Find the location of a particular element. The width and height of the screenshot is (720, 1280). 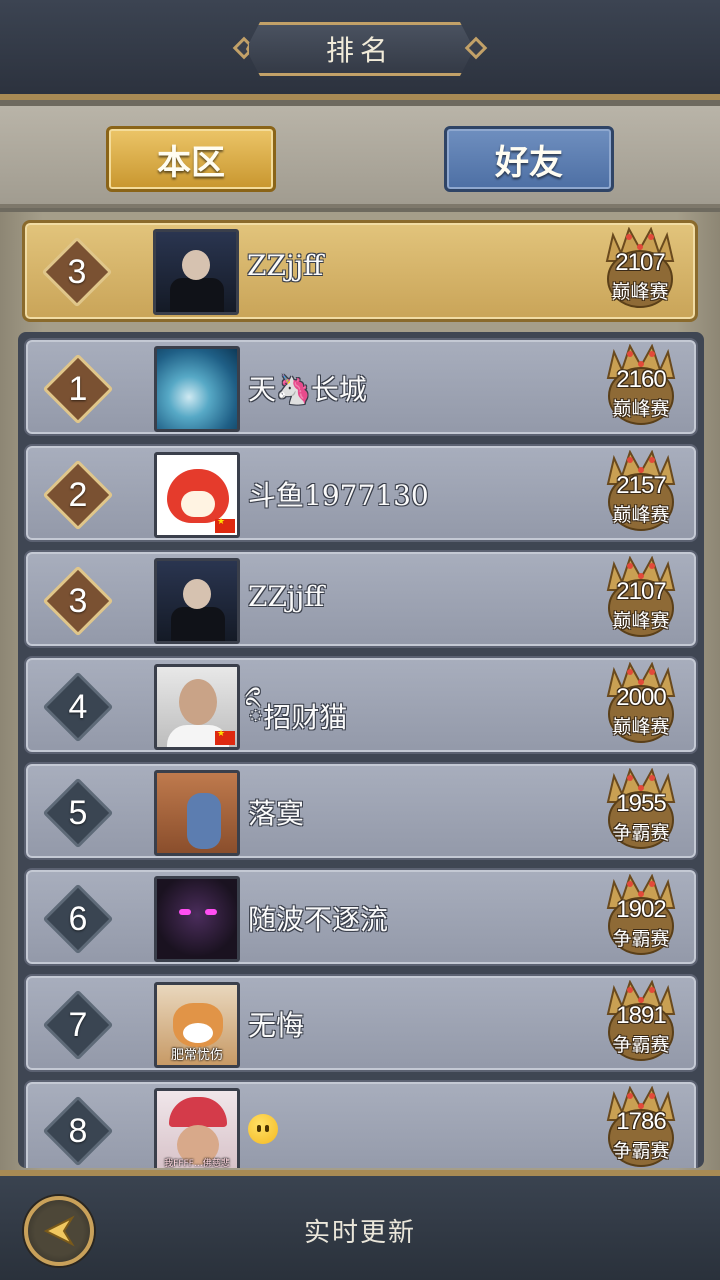

wave-avatar-icon is located at coordinates (197, 389).